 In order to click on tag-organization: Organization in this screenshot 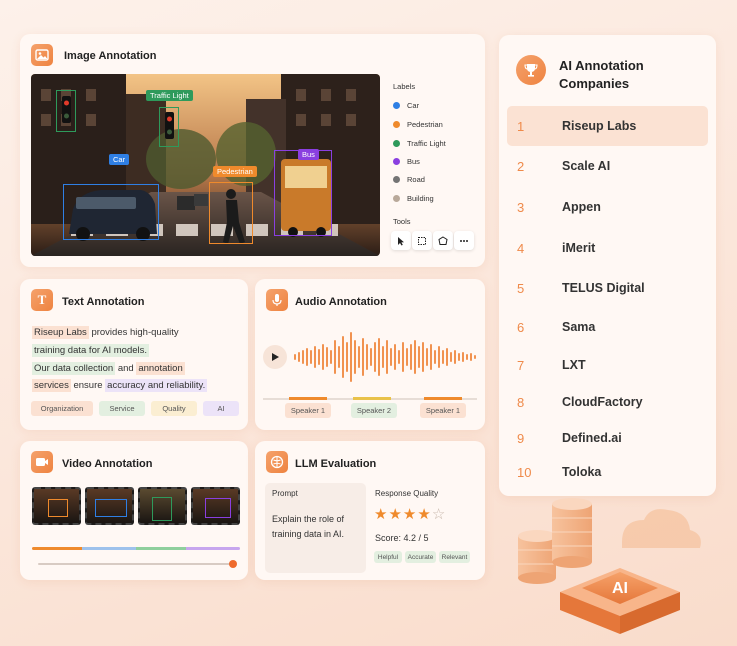, I will do `click(62, 408)`.